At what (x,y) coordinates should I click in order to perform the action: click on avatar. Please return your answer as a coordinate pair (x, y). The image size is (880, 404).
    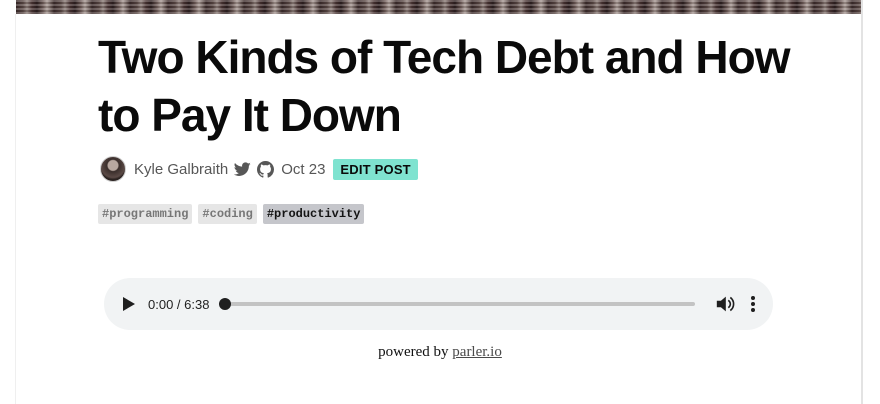
    Looking at the image, I should click on (113, 169).